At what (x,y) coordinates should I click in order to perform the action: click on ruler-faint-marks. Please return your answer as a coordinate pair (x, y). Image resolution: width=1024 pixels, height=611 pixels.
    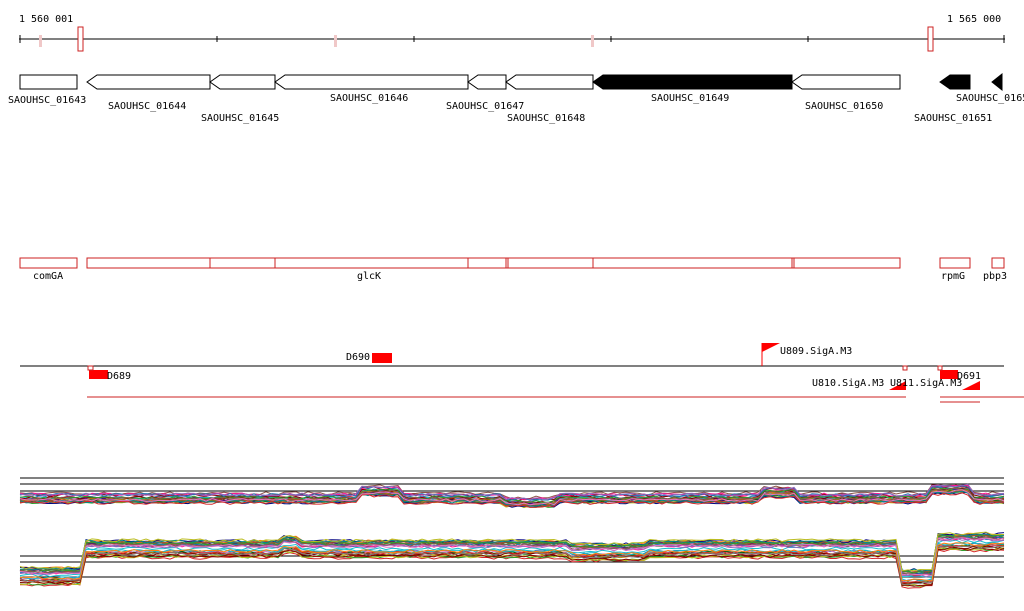
    Looking at the image, I should click on (316, 41).